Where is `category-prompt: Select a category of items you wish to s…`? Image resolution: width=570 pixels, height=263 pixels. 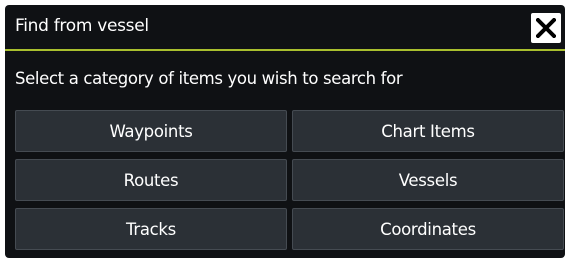
category-prompt: Select a category of items you wish to s… is located at coordinates (209, 78).